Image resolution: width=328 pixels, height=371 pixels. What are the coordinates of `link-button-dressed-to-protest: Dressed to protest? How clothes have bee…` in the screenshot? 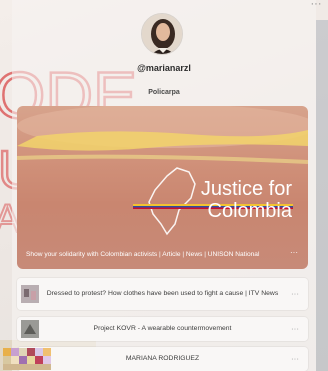 It's located at (162, 294).